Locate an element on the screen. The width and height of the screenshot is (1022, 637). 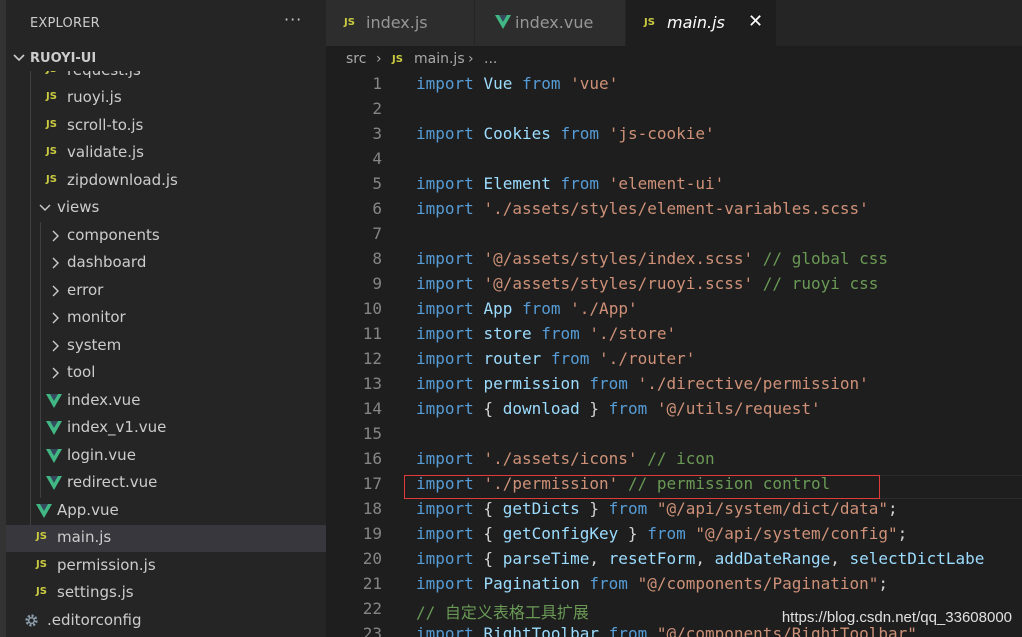
line-number: 5 is located at coordinates (377, 183).